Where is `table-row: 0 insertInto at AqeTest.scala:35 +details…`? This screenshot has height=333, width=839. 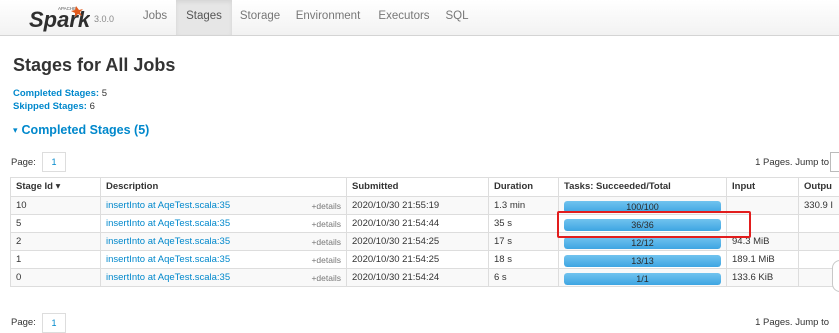
table-row: 0 insertInto at AqeTest.scala:35 +details… is located at coordinates (425, 278).